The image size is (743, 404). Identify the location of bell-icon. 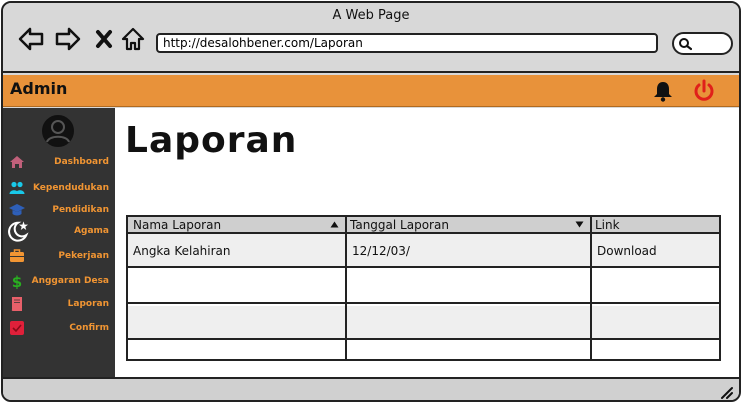
(663, 91).